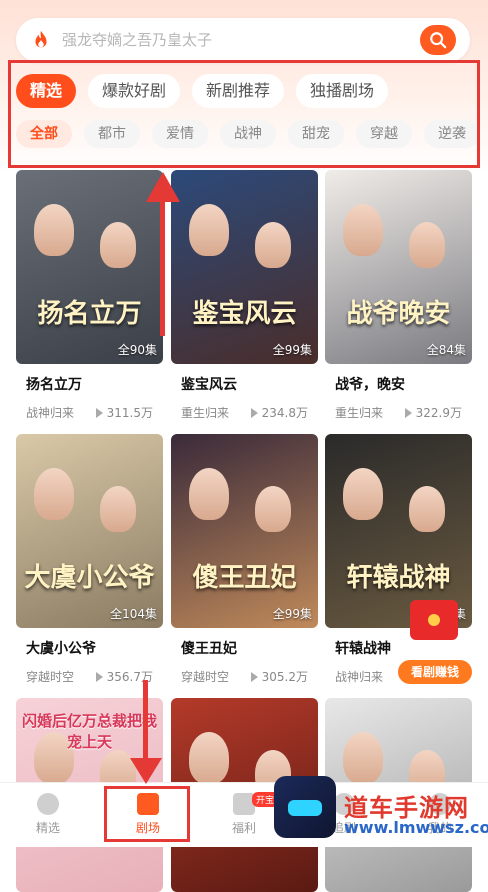 Image resolution: width=488 pixels, height=892 pixels. What do you see at coordinates (243, 40) in the screenshot?
I see `search-bar: 强龙夺嫡之吾乃皇太子` at bounding box center [243, 40].